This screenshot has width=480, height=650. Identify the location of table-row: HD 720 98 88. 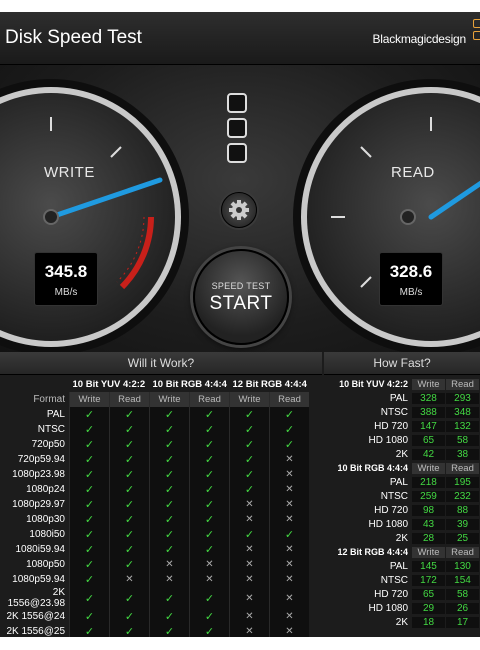
(403, 510).